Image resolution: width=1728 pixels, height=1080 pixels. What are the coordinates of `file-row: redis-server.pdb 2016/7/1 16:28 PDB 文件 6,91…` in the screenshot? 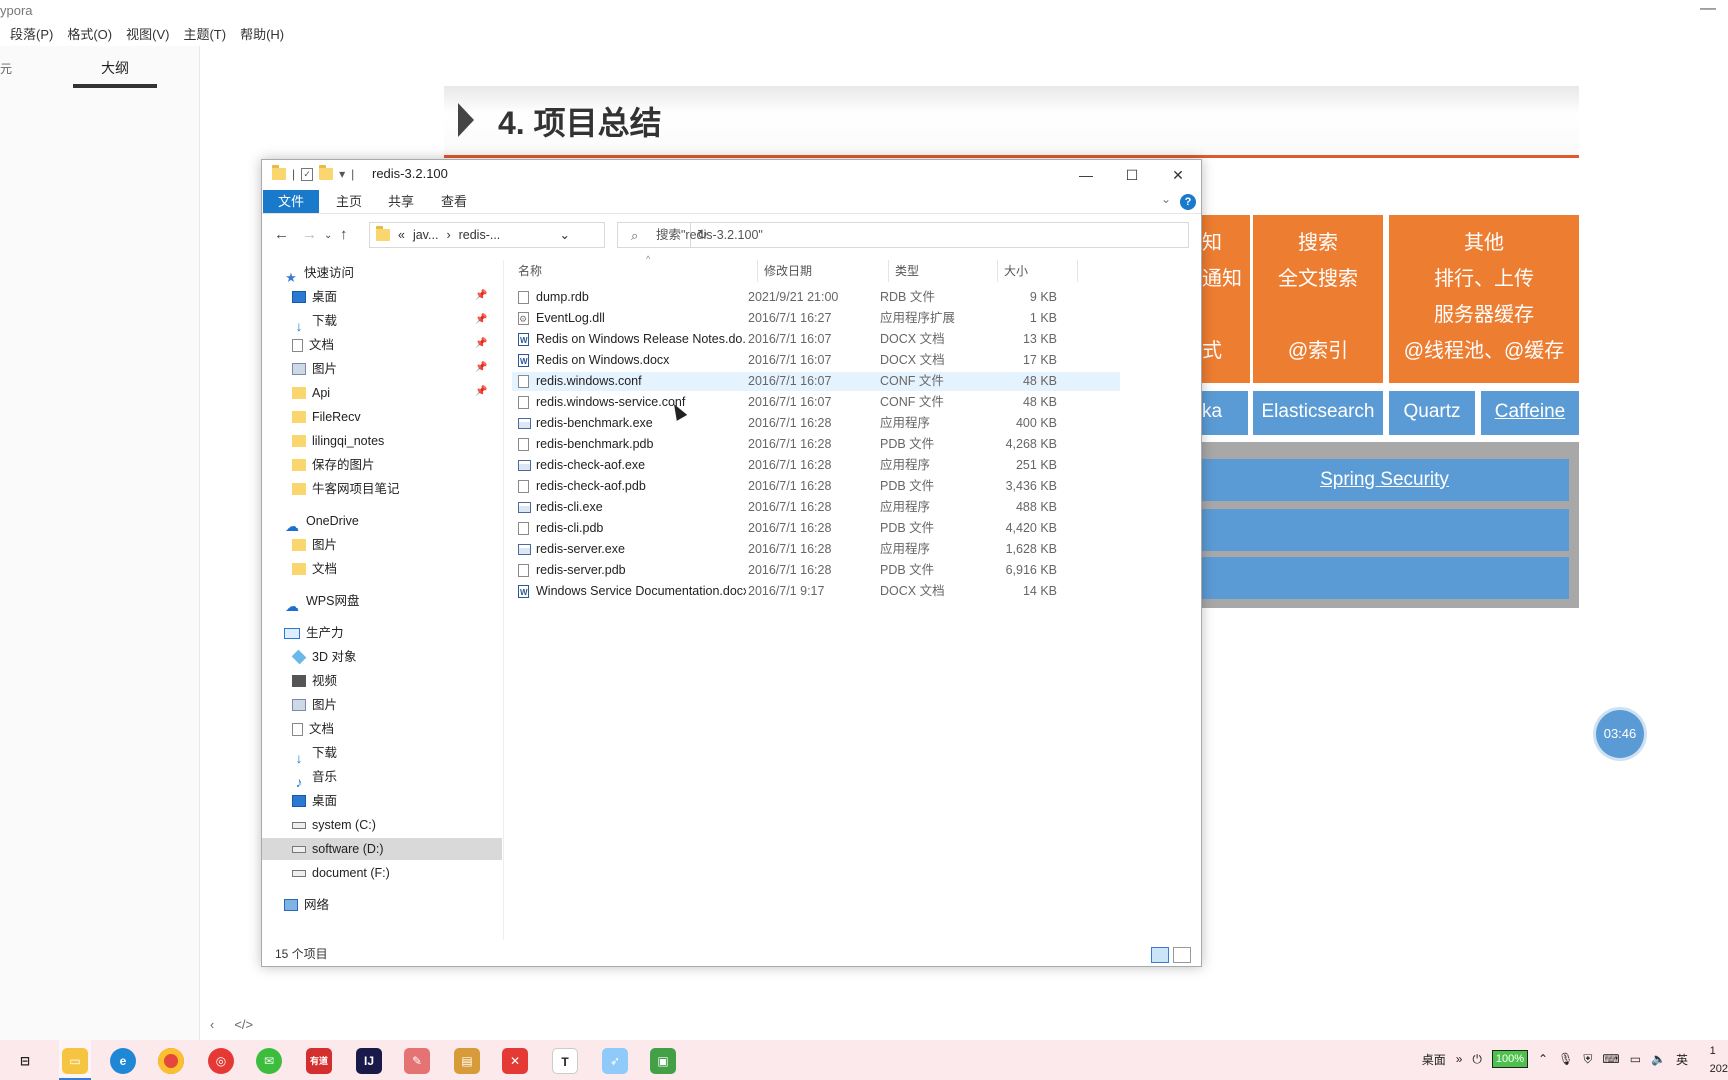 It's located at (816, 570).